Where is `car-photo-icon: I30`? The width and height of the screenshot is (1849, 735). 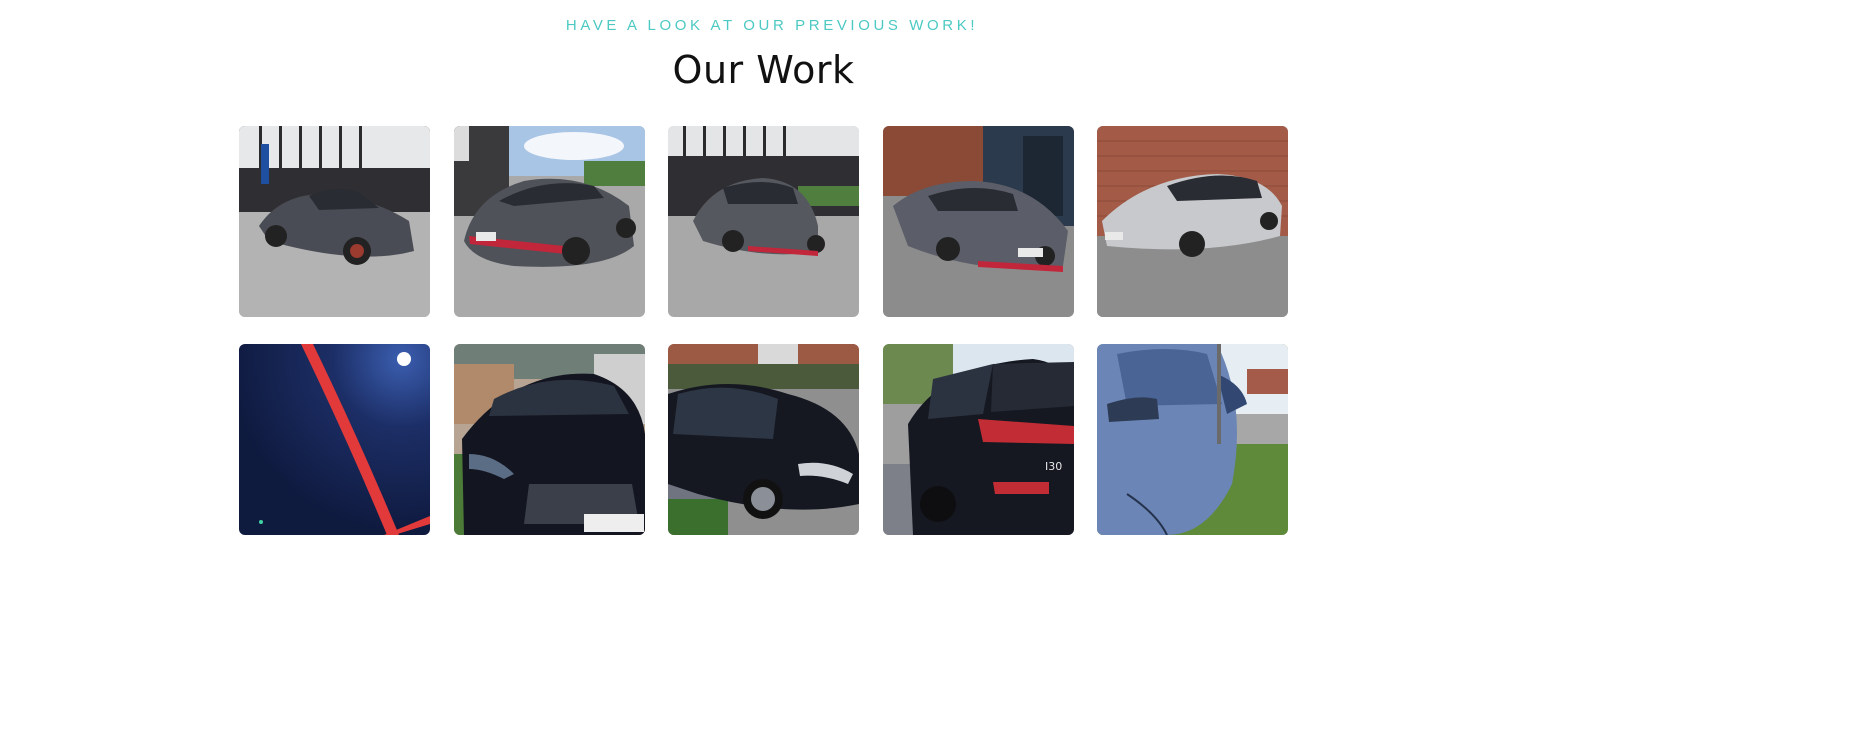
car-photo-icon: I30 is located at coordinates (978, 439).